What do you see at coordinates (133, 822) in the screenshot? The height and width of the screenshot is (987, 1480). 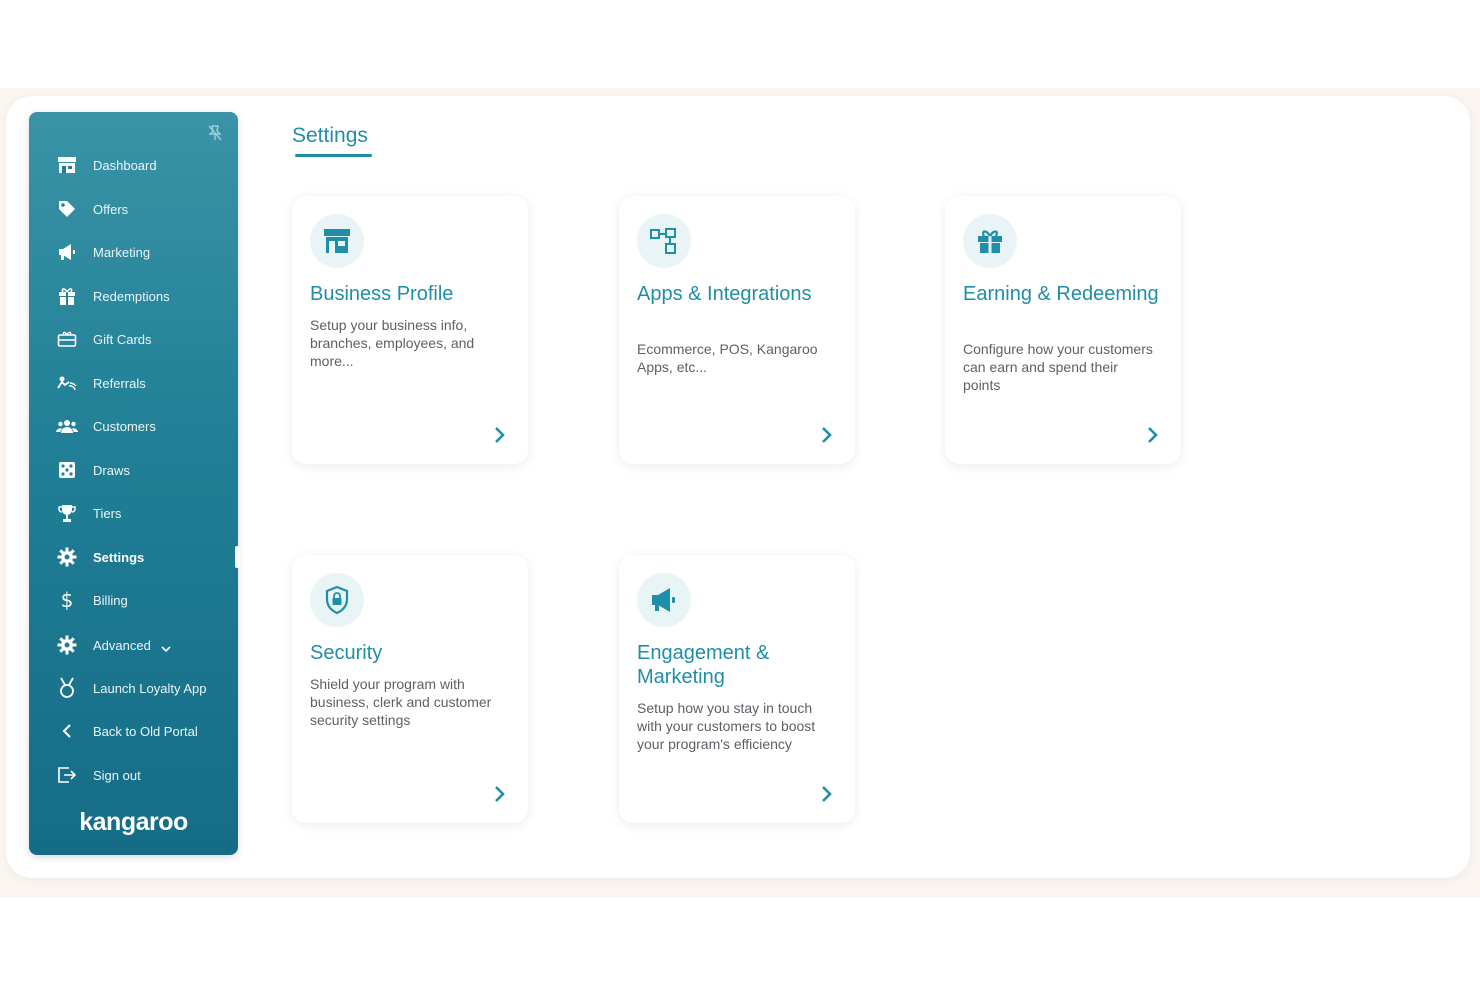 I see `brand-logo: kangaroo` at bounding box center [133, 822].